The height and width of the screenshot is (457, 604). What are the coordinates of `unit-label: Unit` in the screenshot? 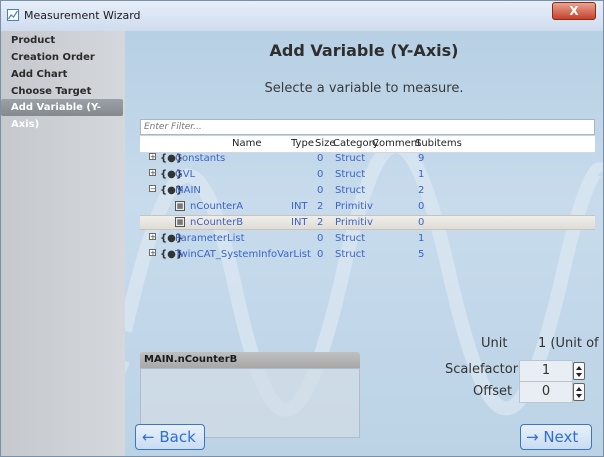 It's located at (494, 343).